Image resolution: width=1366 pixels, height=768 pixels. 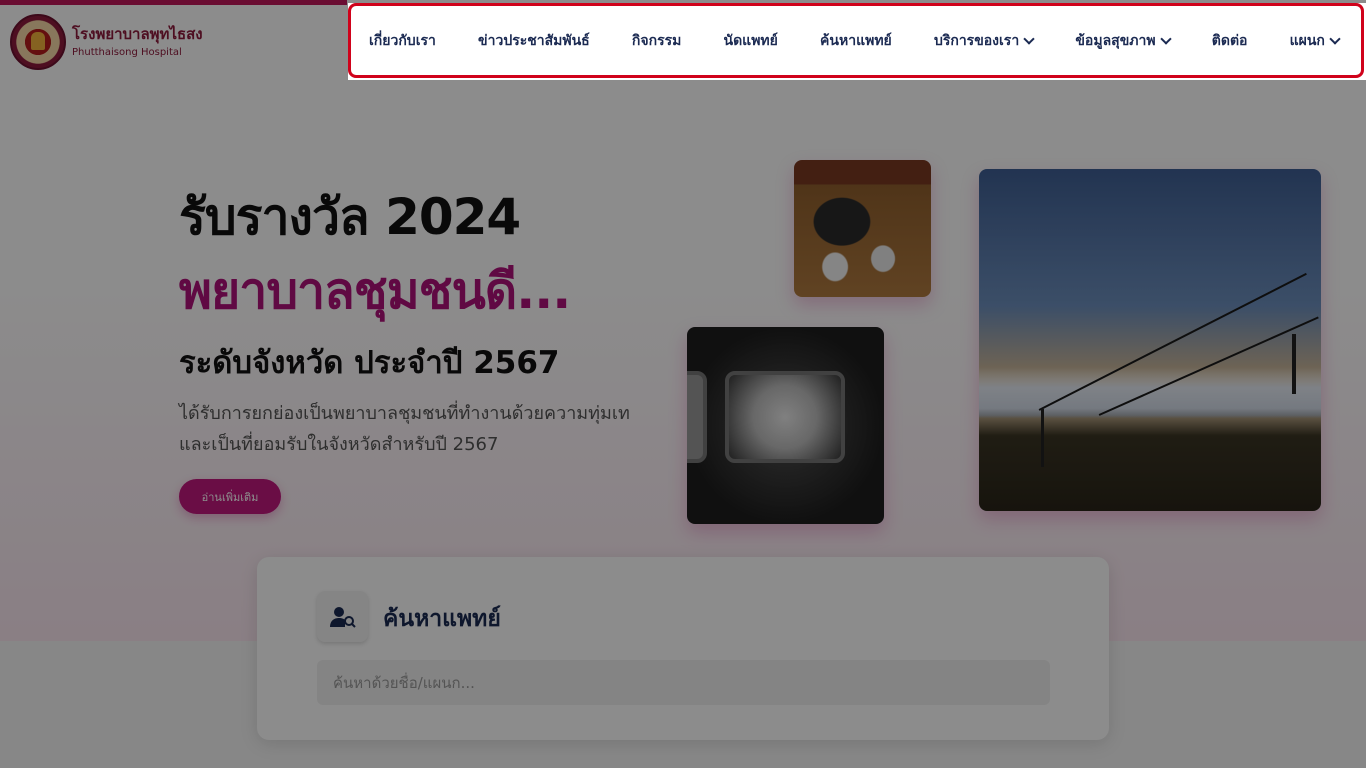 I want to click on nav-item-appointment: นัดแพทย์, so click(x=751, y=41).